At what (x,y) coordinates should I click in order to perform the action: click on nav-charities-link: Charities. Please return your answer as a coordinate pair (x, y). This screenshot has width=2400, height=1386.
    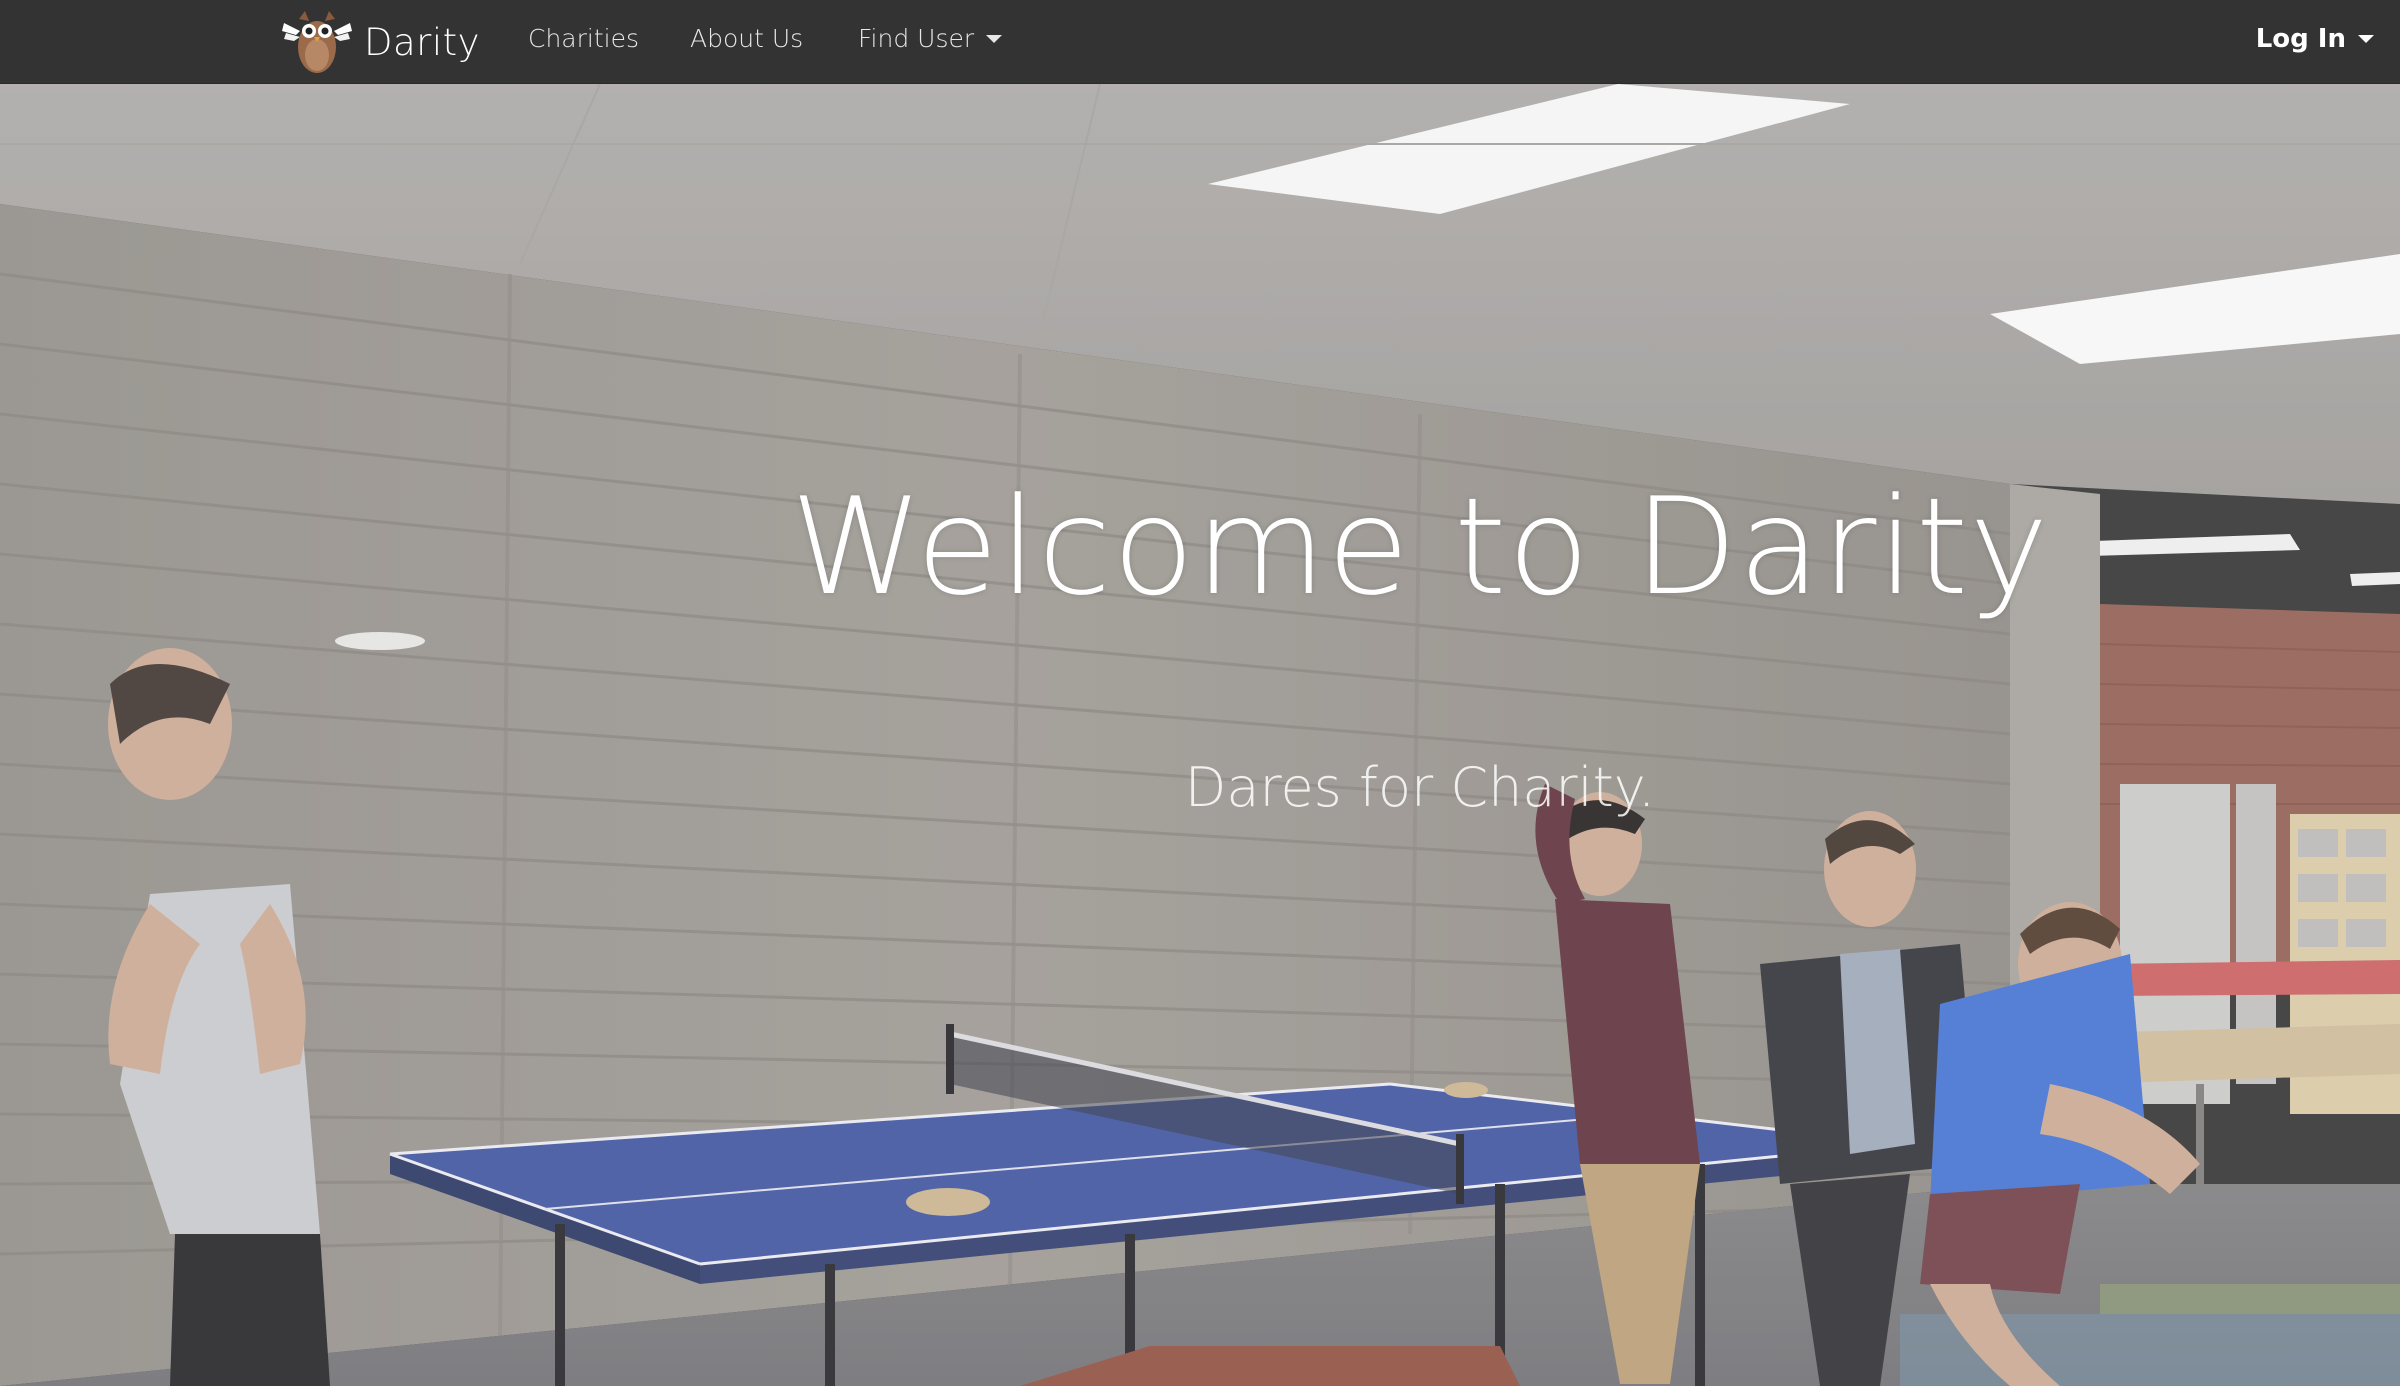
    Looking at the image, I should click on (583, 42).